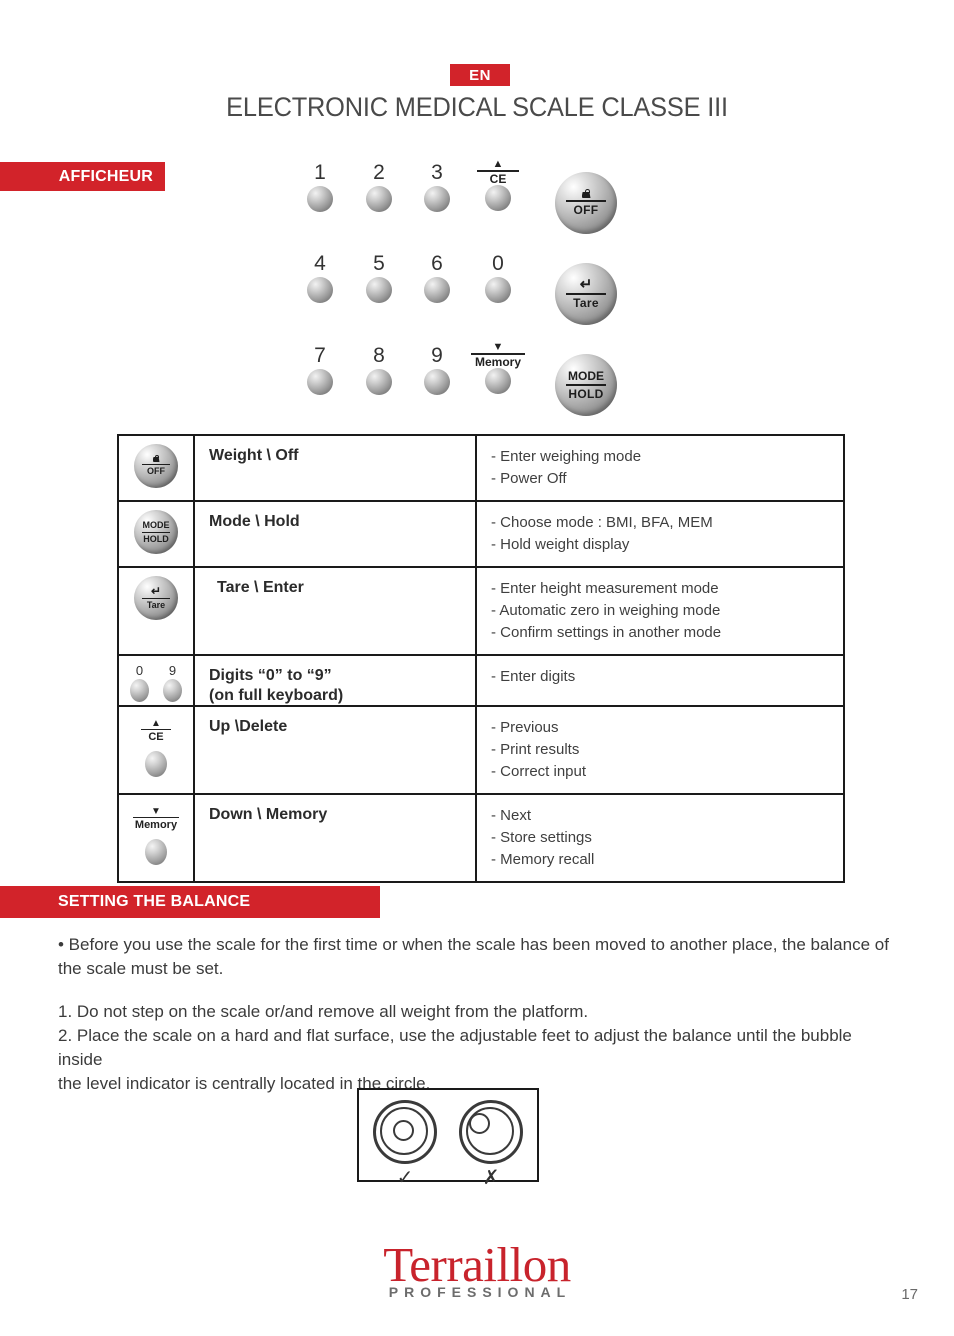 The width and height of the screenshot is (954, 1336). Describe the element at coordinates (156, 471) in the screenshot. I see `off-label: OFF` at that location.